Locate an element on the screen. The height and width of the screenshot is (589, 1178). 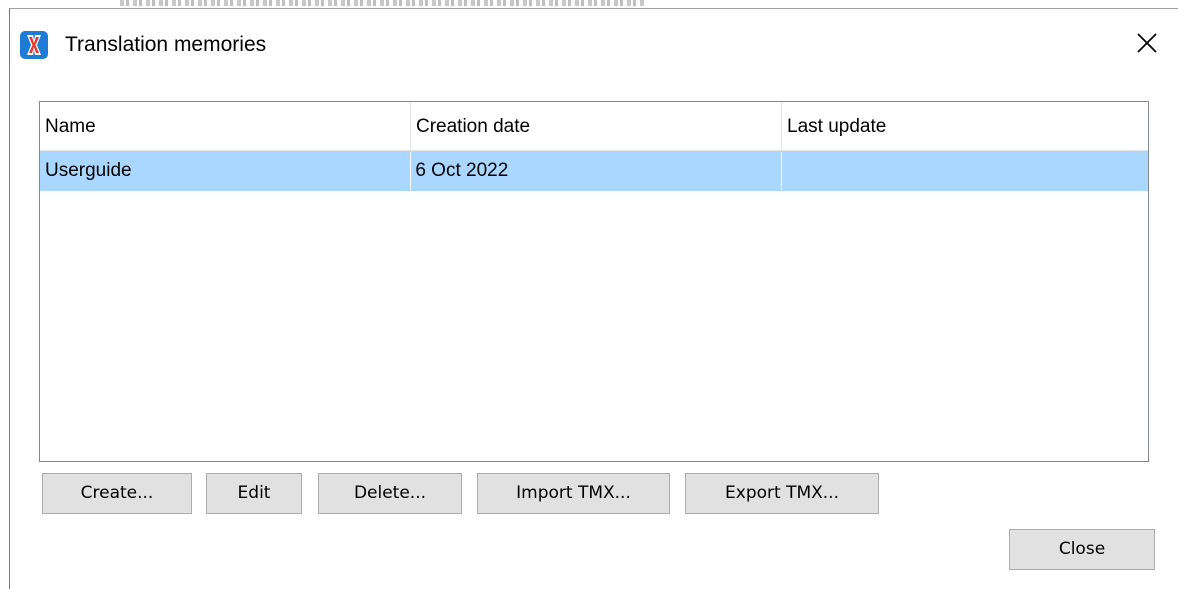
background-text-fragment is located at coordinates (382, 3).